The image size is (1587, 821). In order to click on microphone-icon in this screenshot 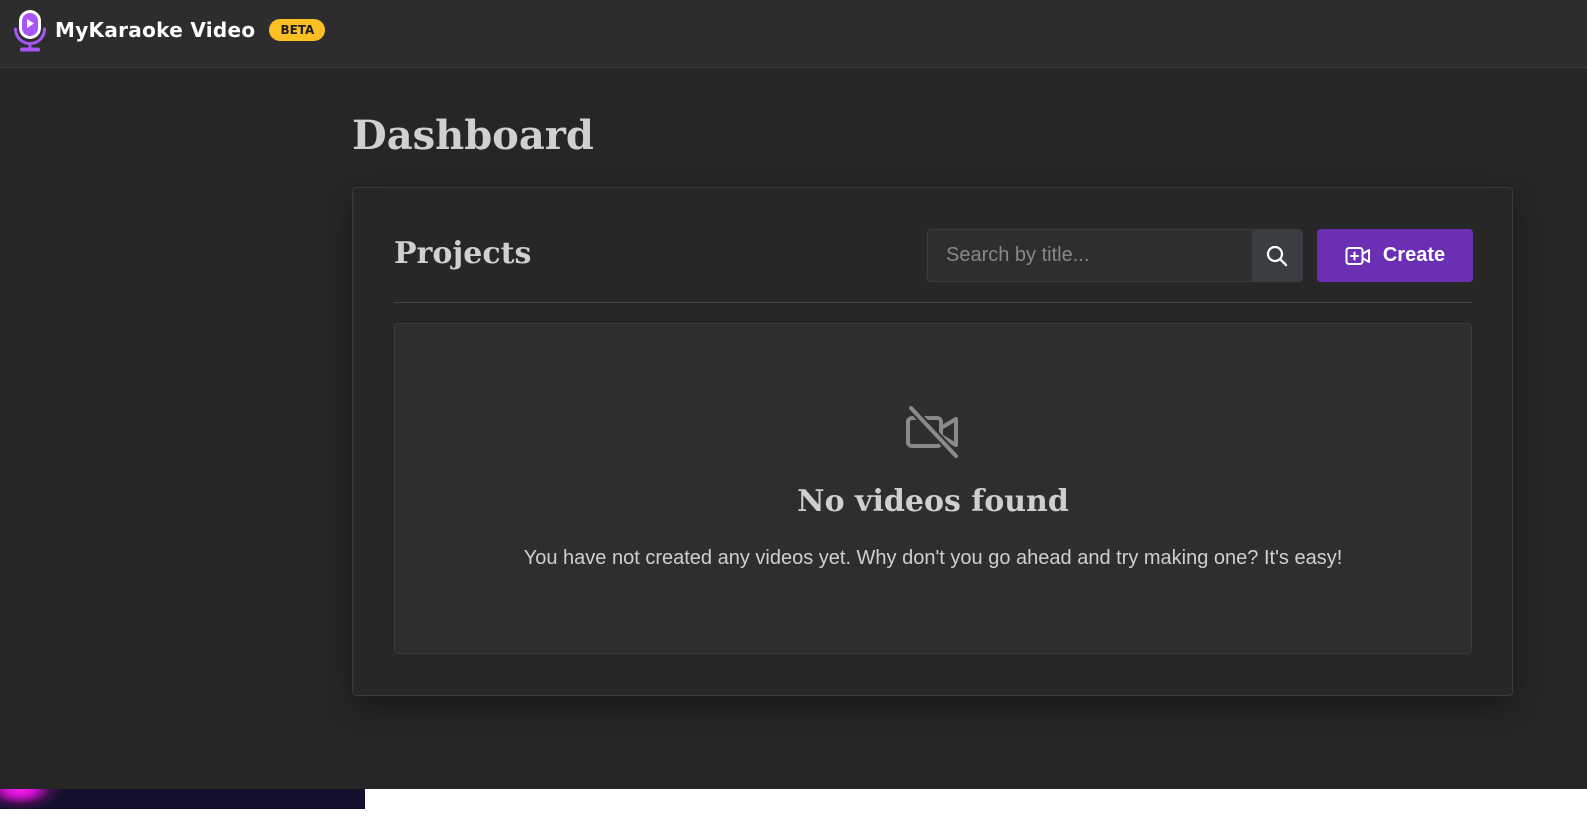, I will do `click(30, 31)`.